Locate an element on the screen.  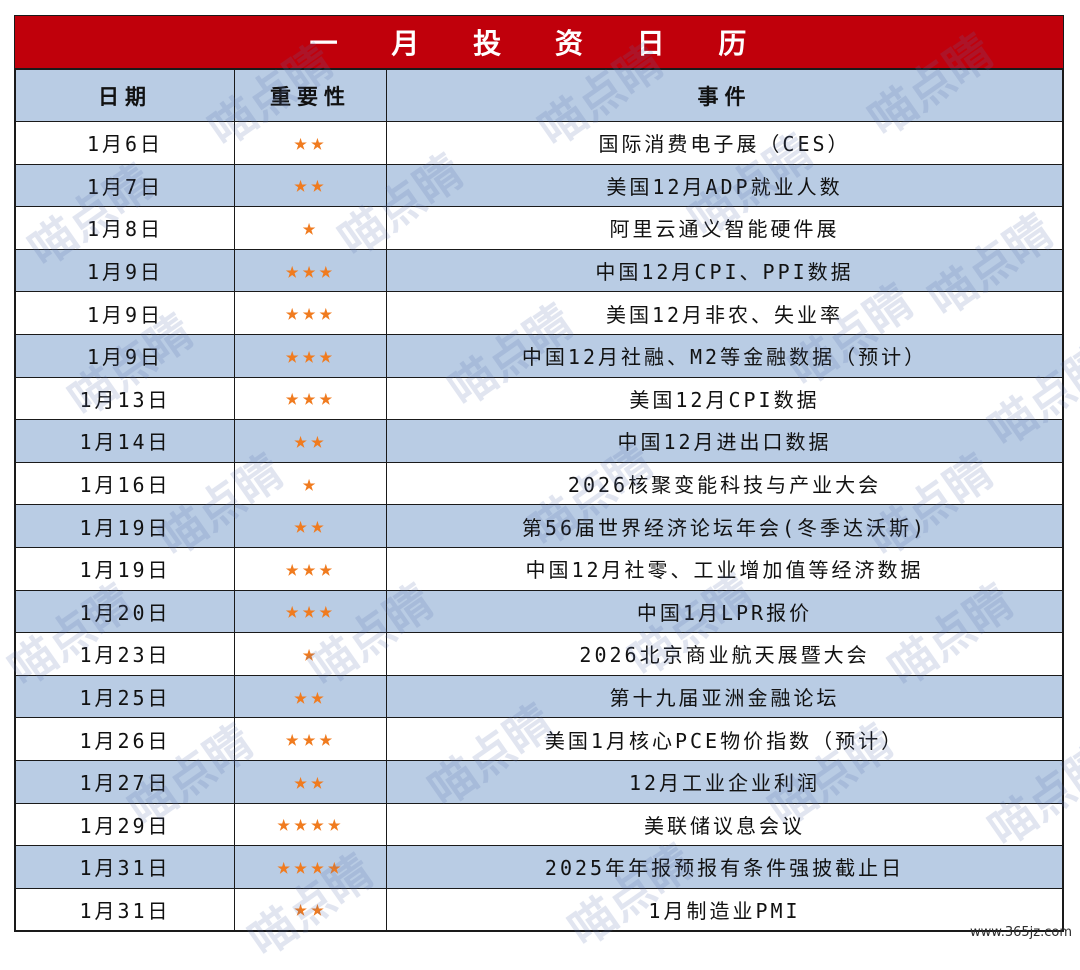
date-cell: 1月26日 is located at coordinates (125, 739).